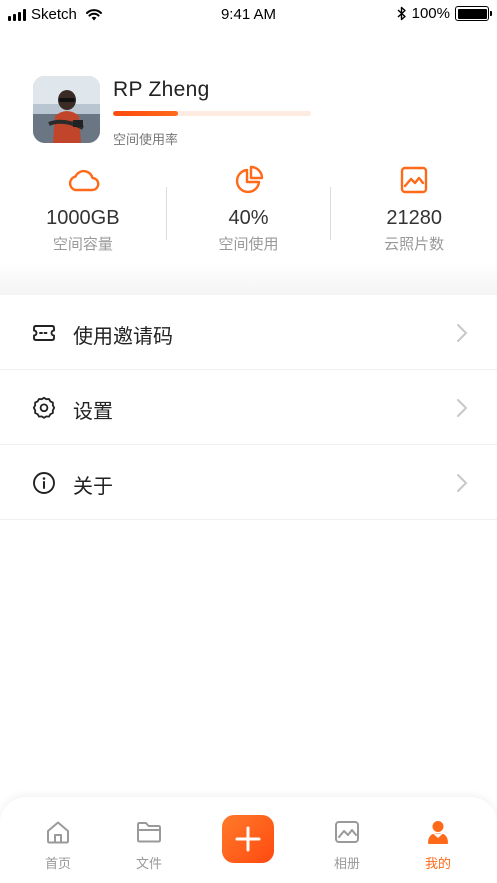  I want to click on stat-usage: 40% 空间使用, so click(248, 215).